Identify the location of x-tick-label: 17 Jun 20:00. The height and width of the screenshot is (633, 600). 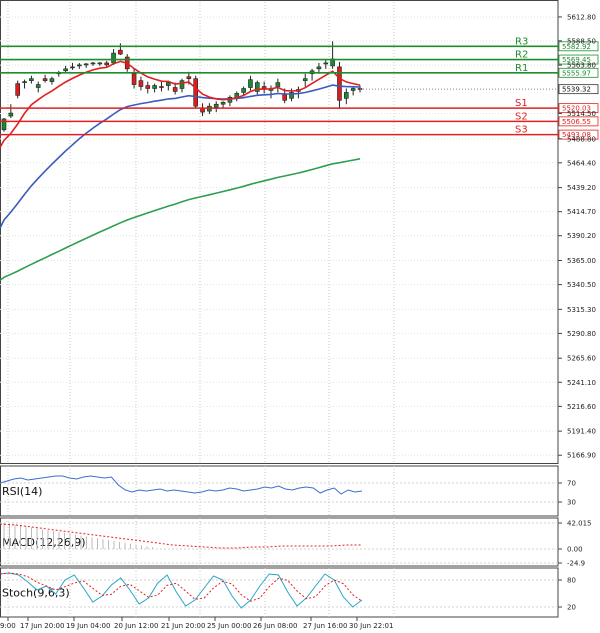
(42, 626).